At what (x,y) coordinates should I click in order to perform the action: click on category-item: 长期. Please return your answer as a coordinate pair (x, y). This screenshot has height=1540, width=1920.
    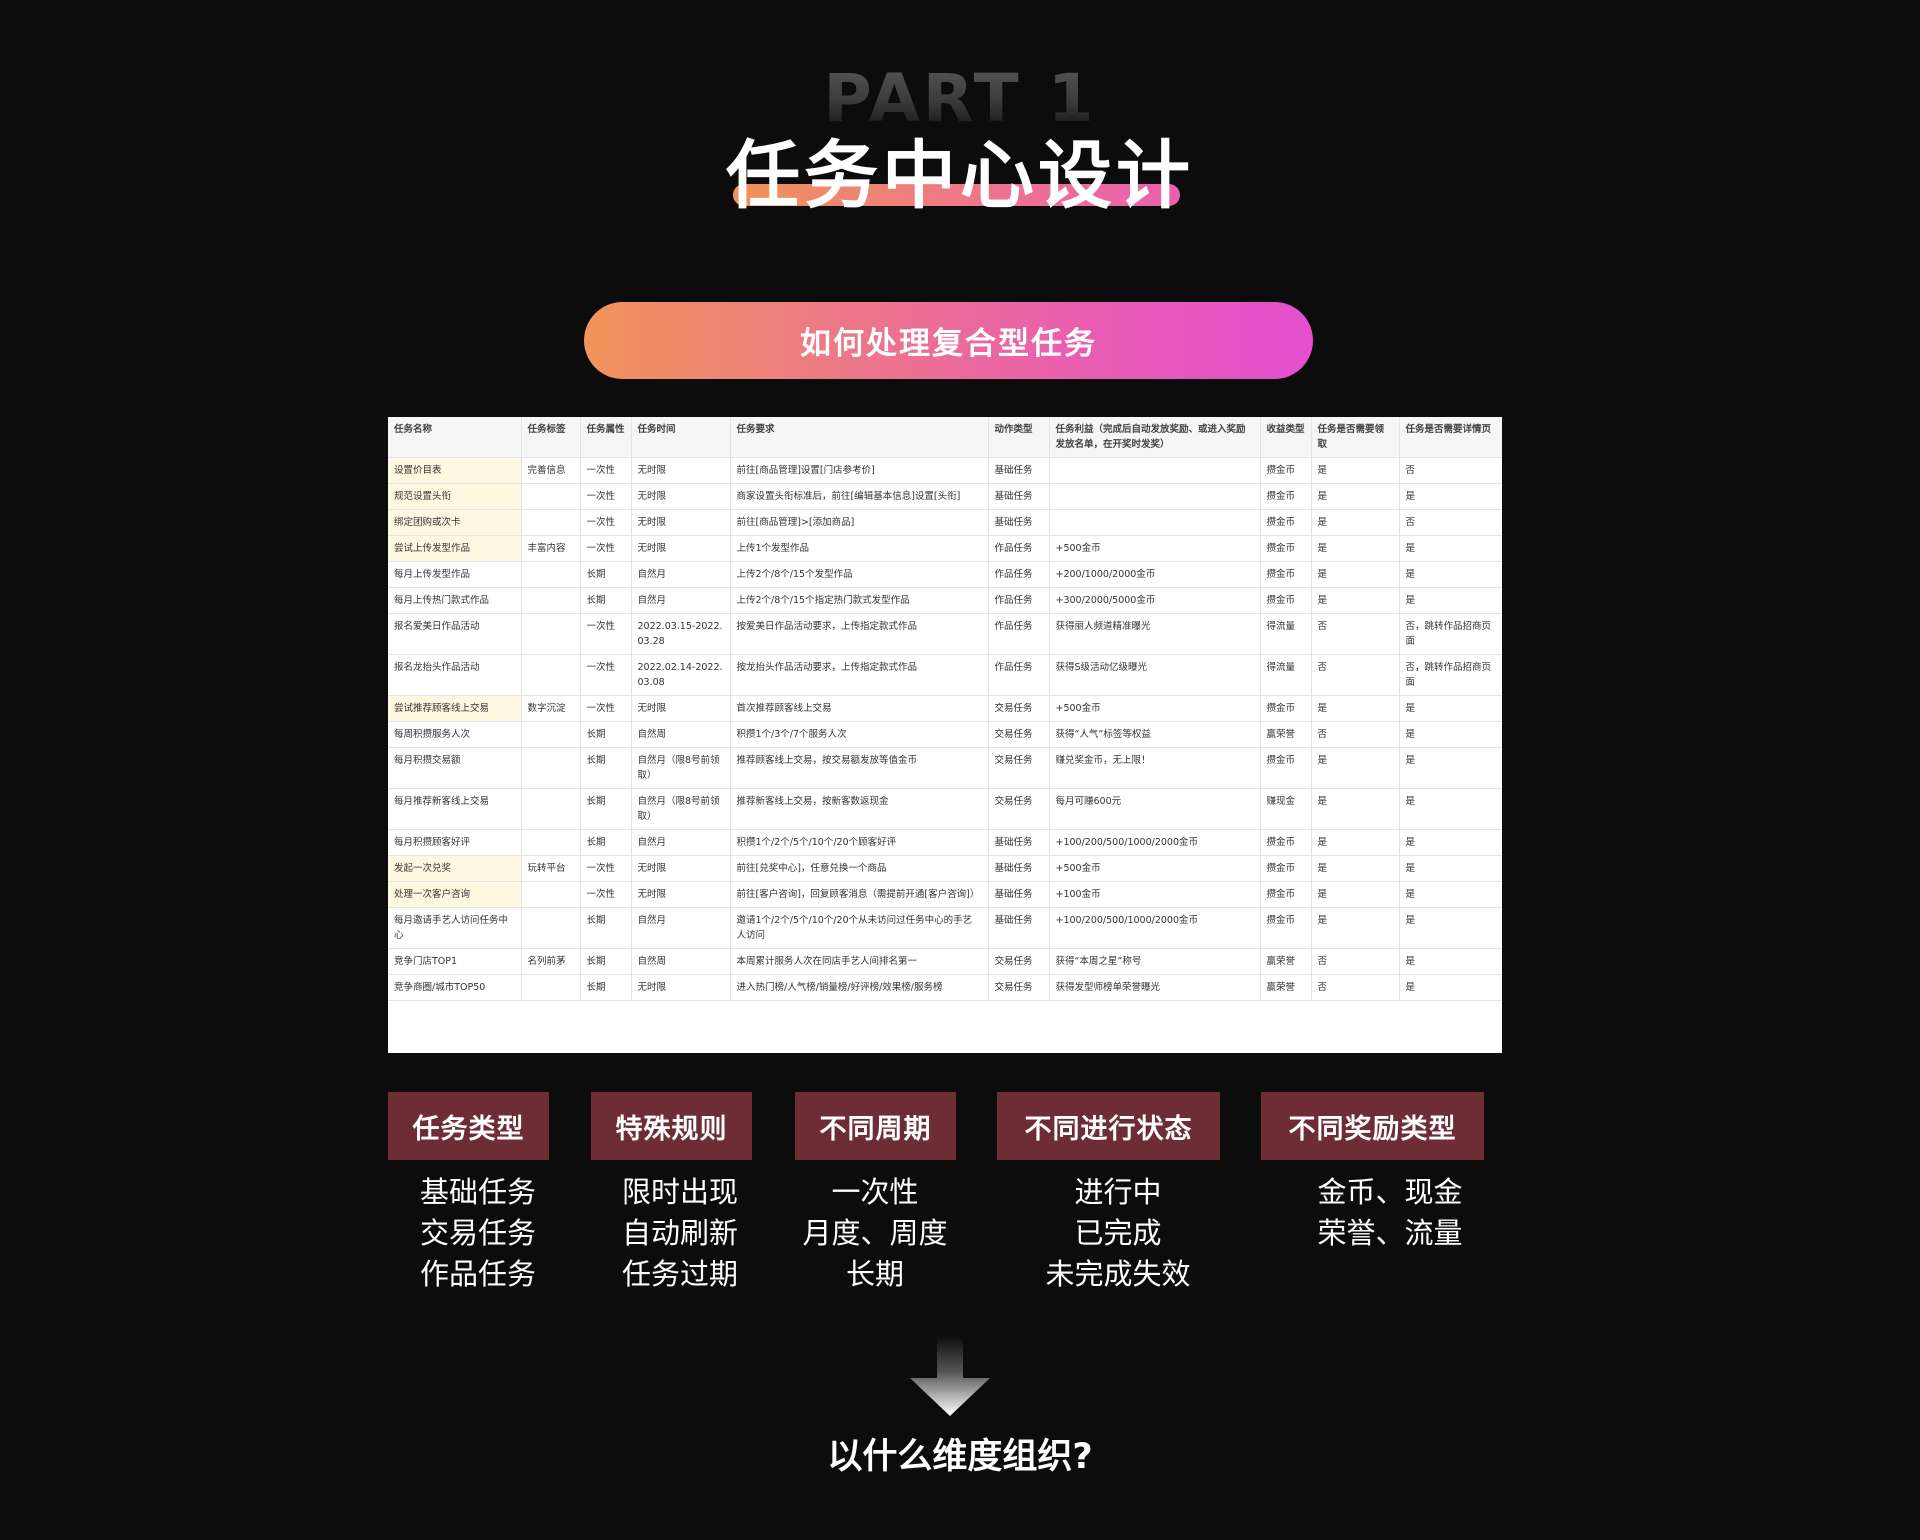
    Looking at the image, I should click on (874, 1274).